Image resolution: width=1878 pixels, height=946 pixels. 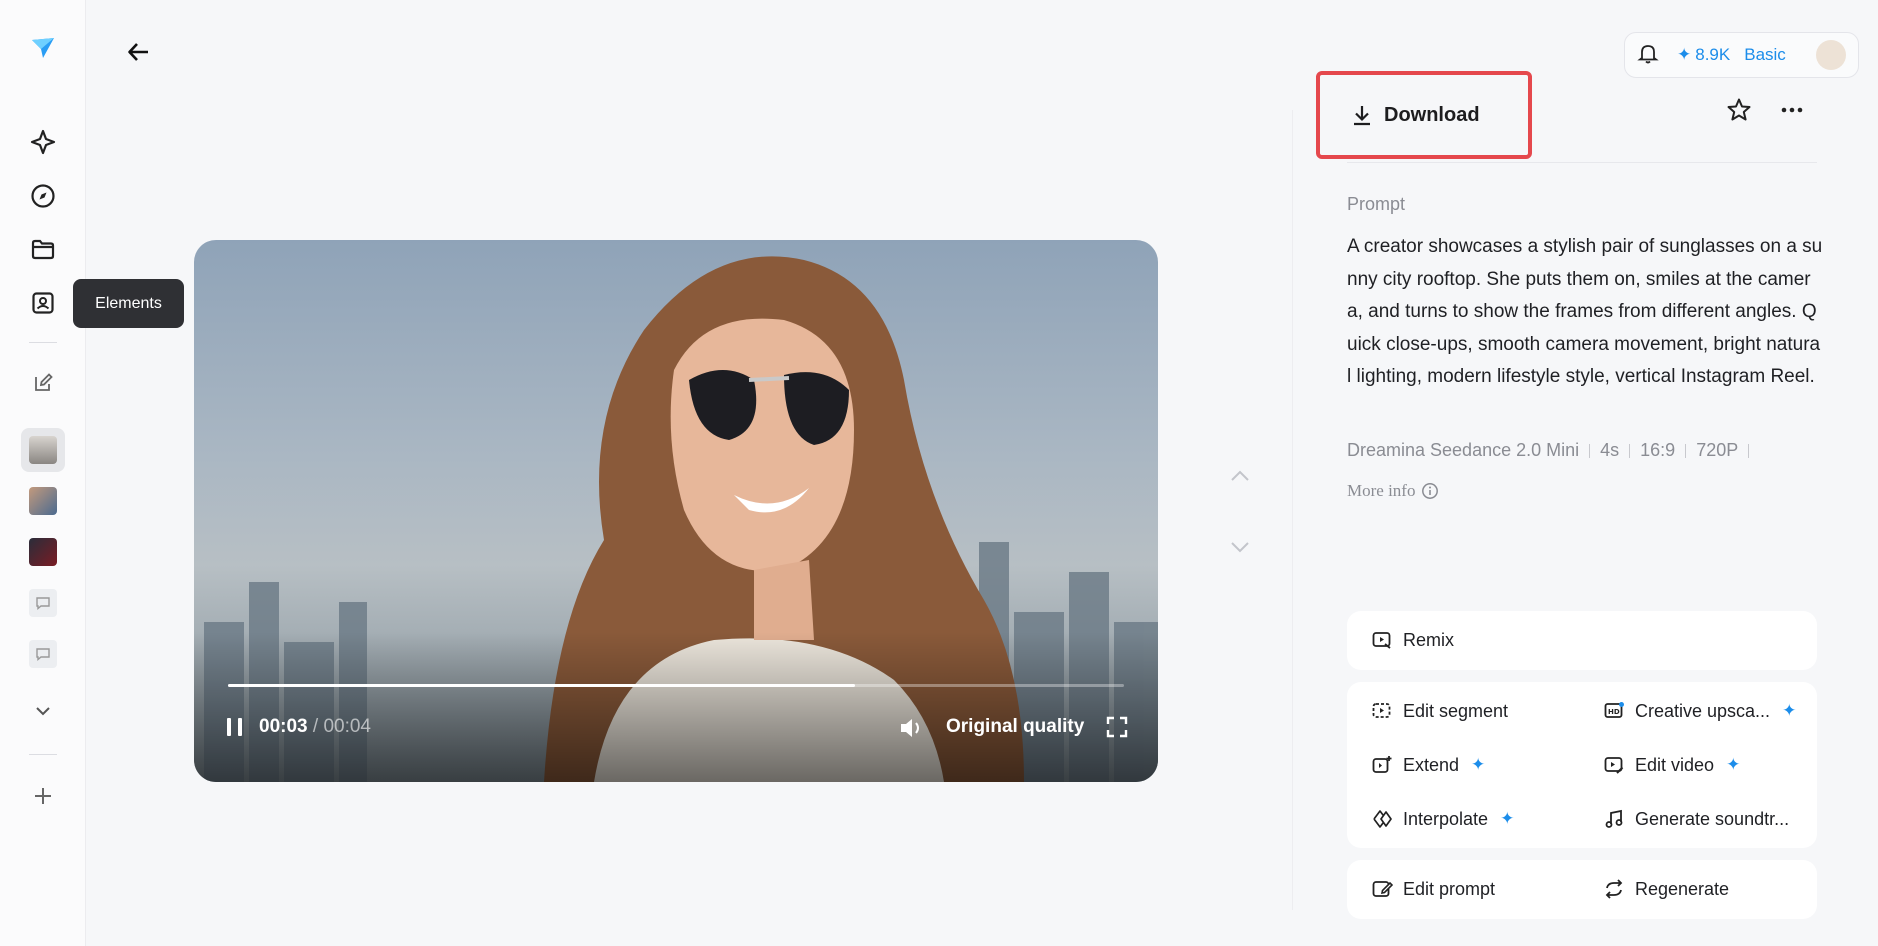 I want to click on pause-button, so click(x=235, y=727).